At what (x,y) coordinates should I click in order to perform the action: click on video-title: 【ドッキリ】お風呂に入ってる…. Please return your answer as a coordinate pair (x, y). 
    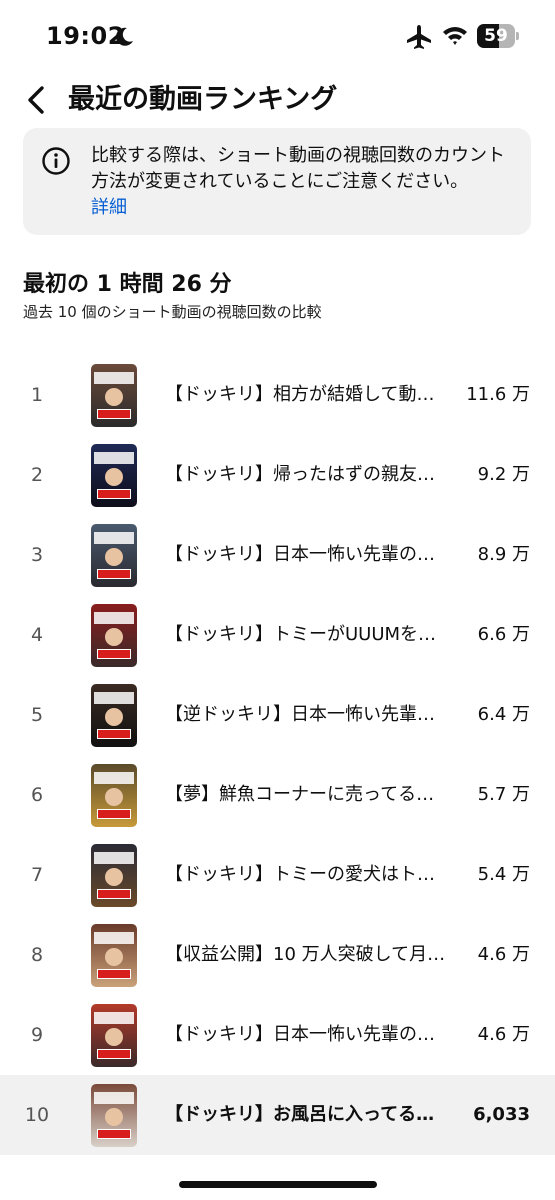
    Looking at the image, I should click on (300, 1114).